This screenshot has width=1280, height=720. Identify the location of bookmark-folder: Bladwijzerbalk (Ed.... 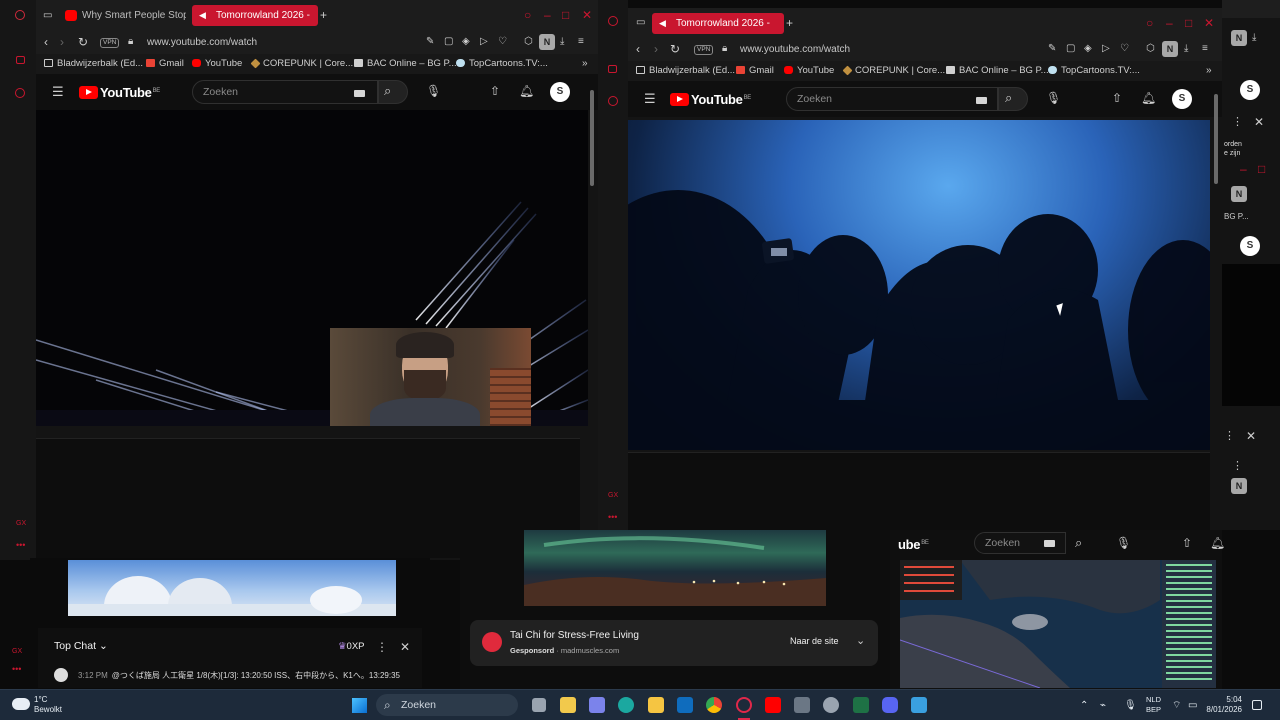
(93, 63).